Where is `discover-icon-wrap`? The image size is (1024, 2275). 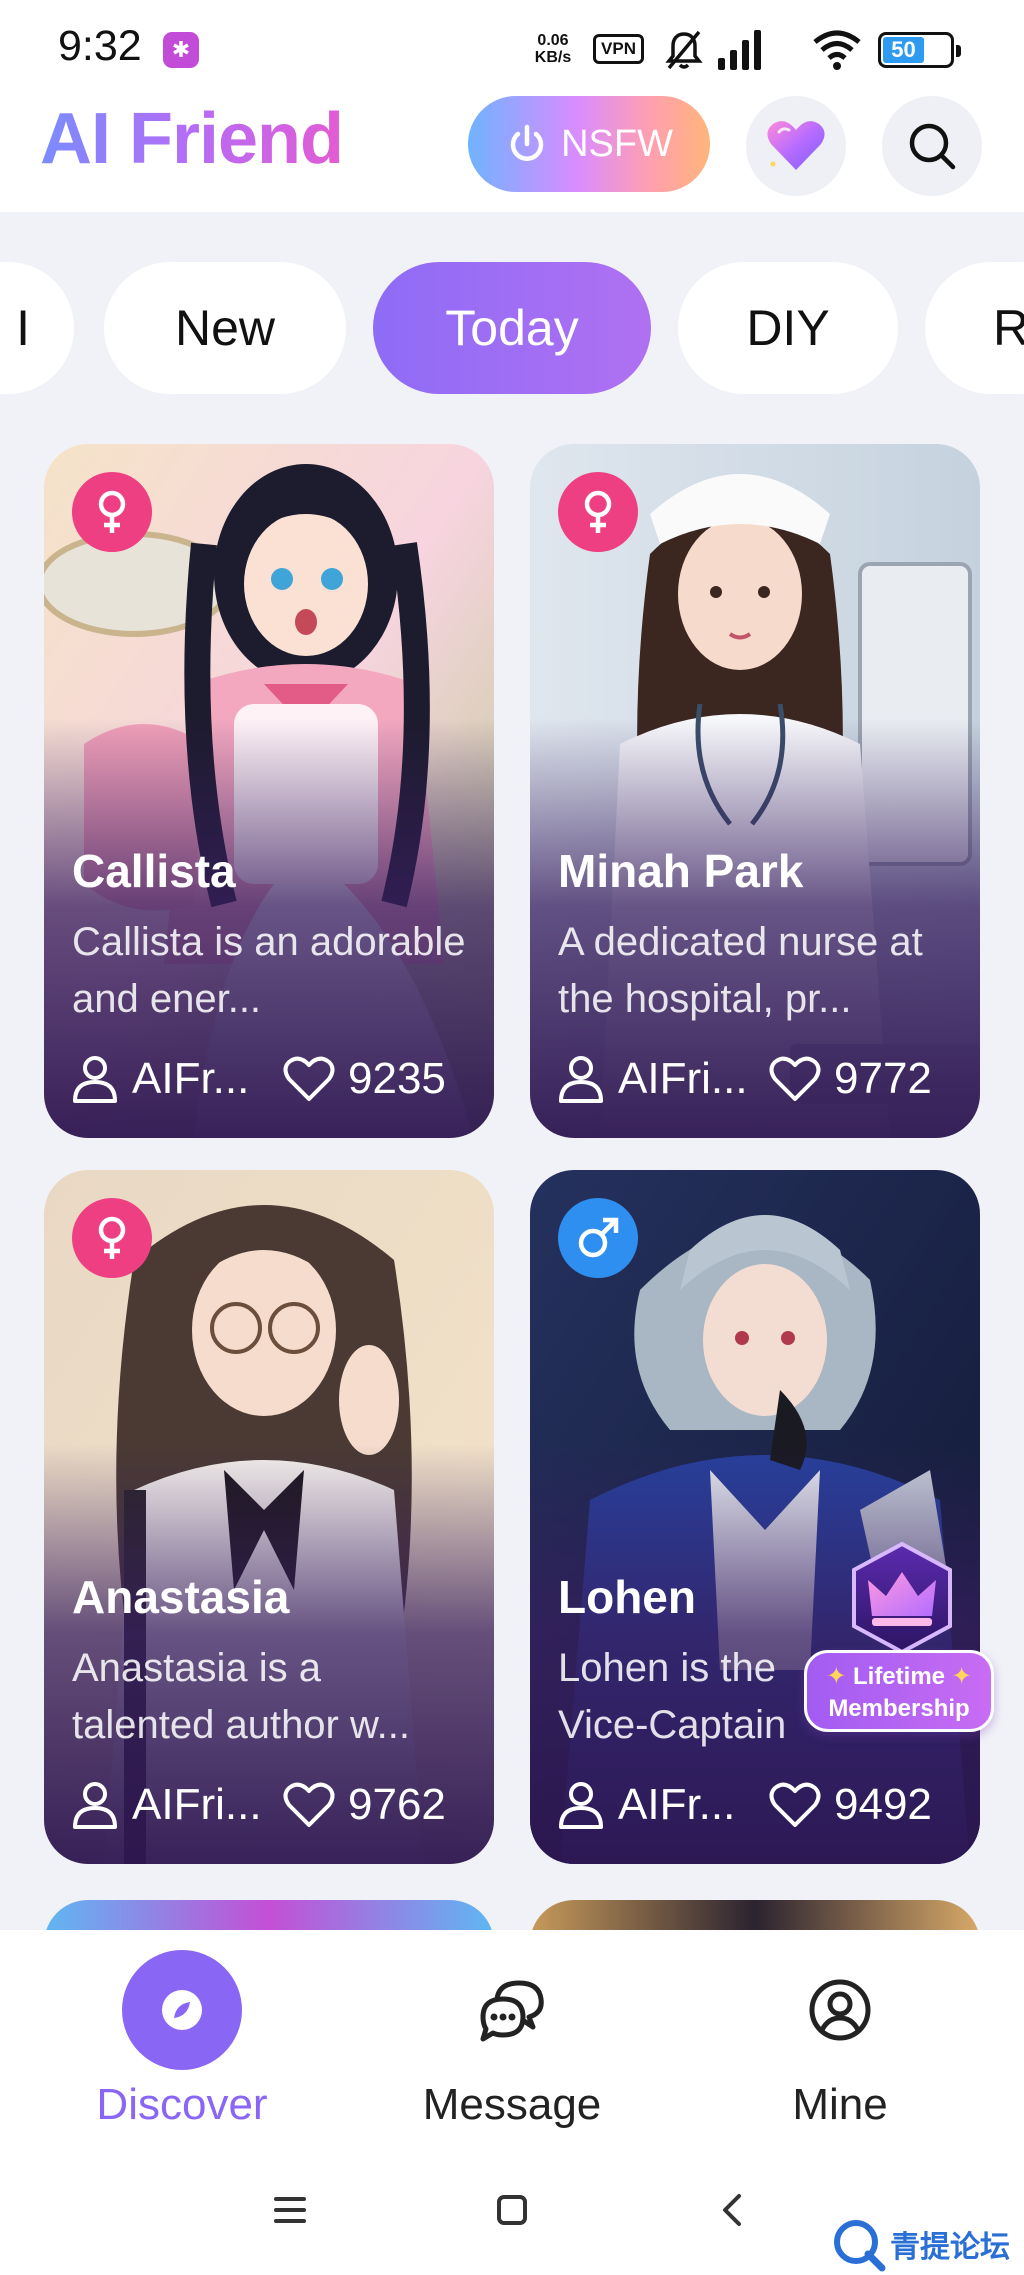 discover-icon-wrap is located at coordinates (182, 2010).